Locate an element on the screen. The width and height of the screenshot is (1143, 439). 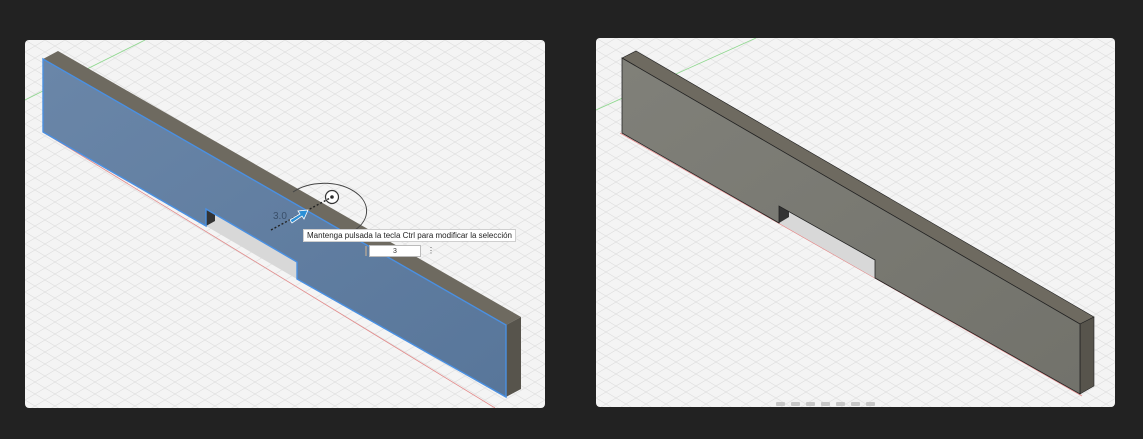
kebab-menu-icon: ⋮ is located at coordinates (431, 251).